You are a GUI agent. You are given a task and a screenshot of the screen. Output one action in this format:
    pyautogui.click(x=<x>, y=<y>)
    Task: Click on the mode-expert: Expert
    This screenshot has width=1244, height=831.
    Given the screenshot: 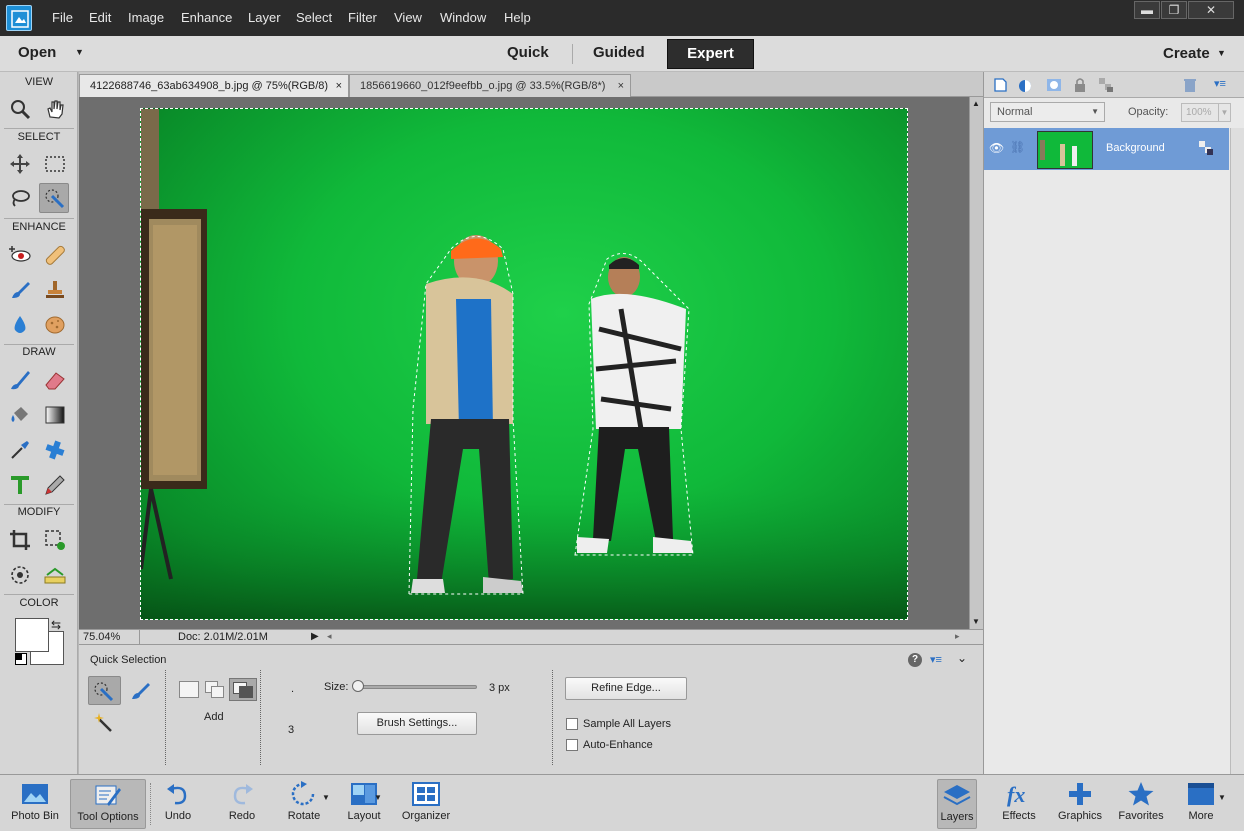 What is the action you would take?
    pyautogui.click(x=710, y=54)
    